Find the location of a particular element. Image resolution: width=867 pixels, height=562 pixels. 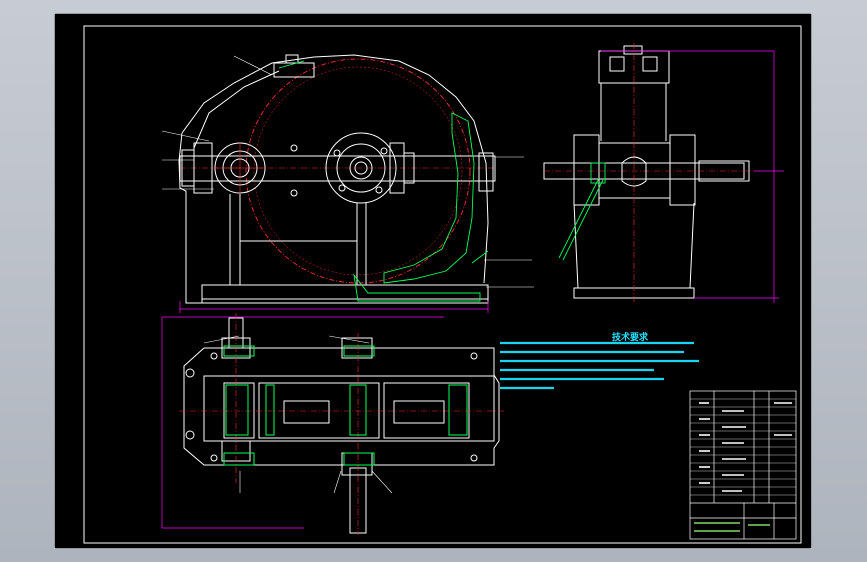

top-view-hatch is located at coordinates (345, 405).